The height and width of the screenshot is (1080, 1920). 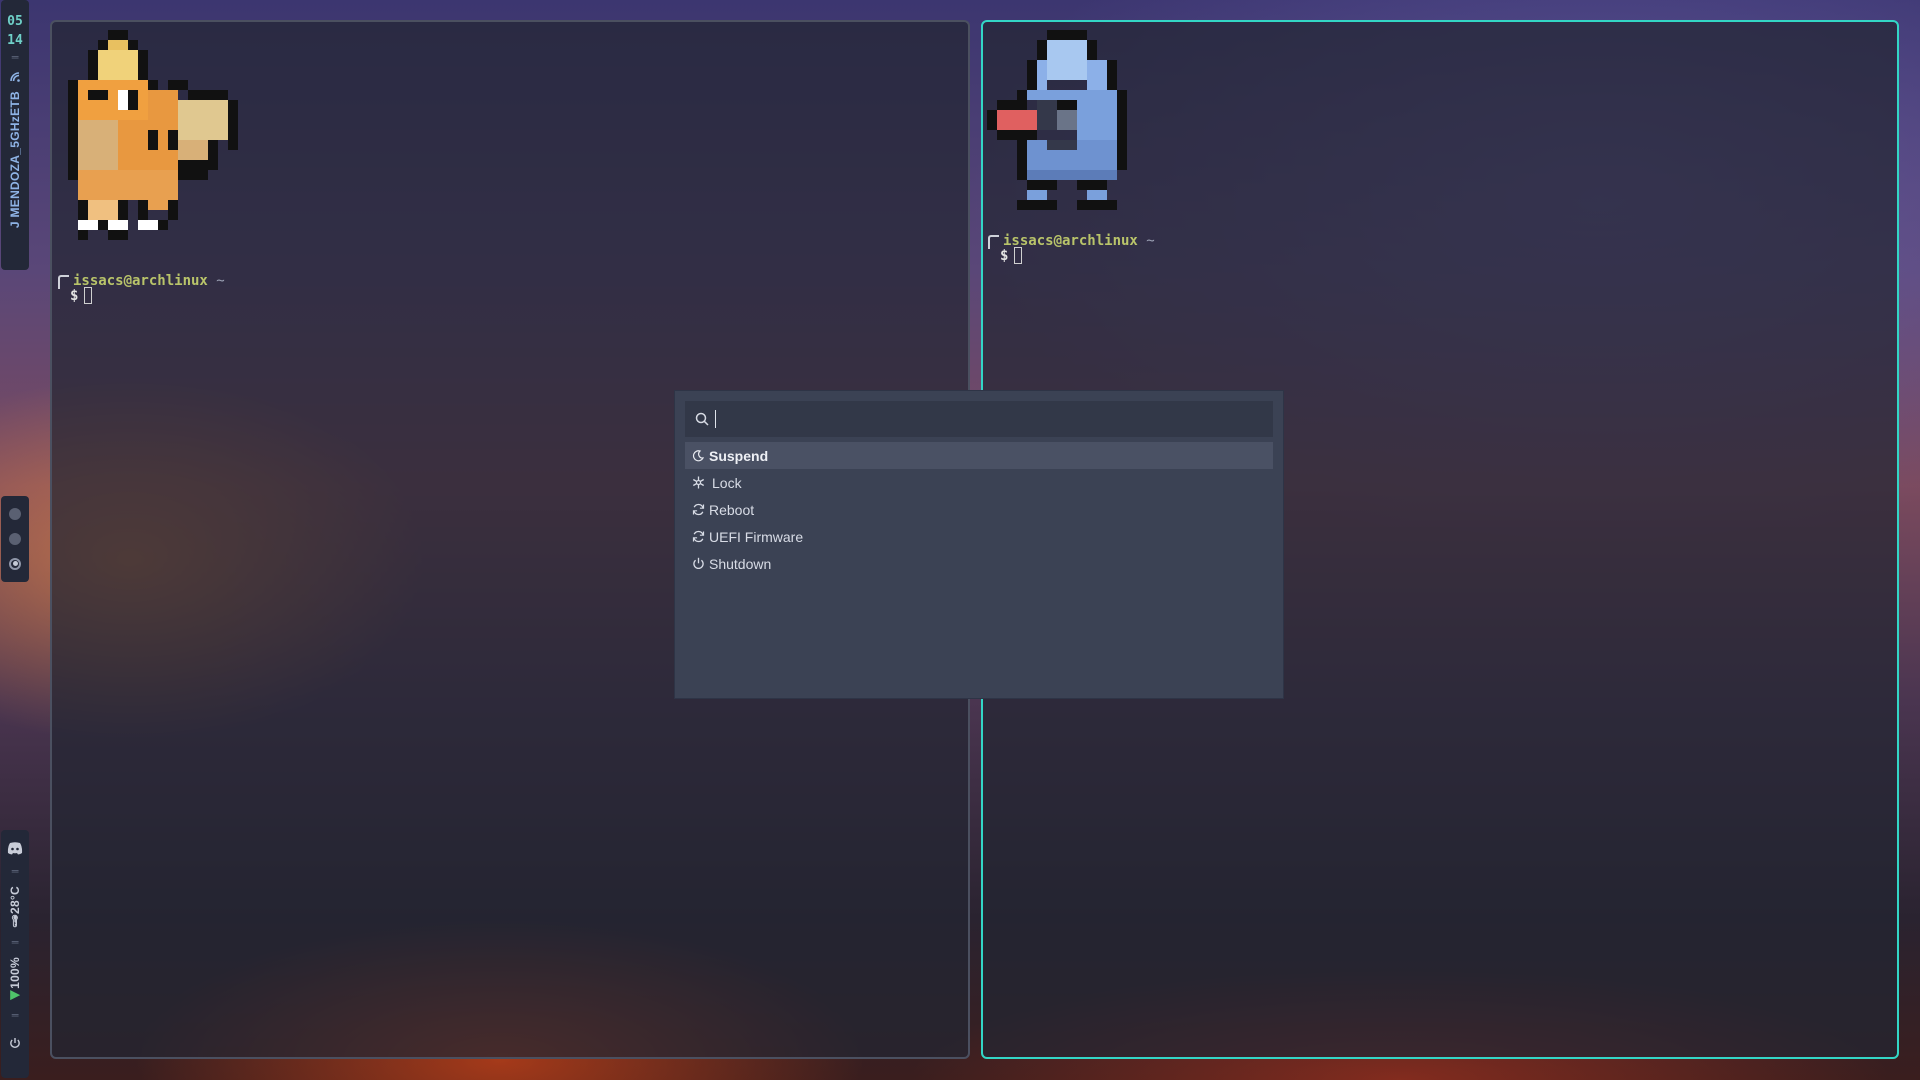 I want to click on search-bar, so click(x=979, y=420).